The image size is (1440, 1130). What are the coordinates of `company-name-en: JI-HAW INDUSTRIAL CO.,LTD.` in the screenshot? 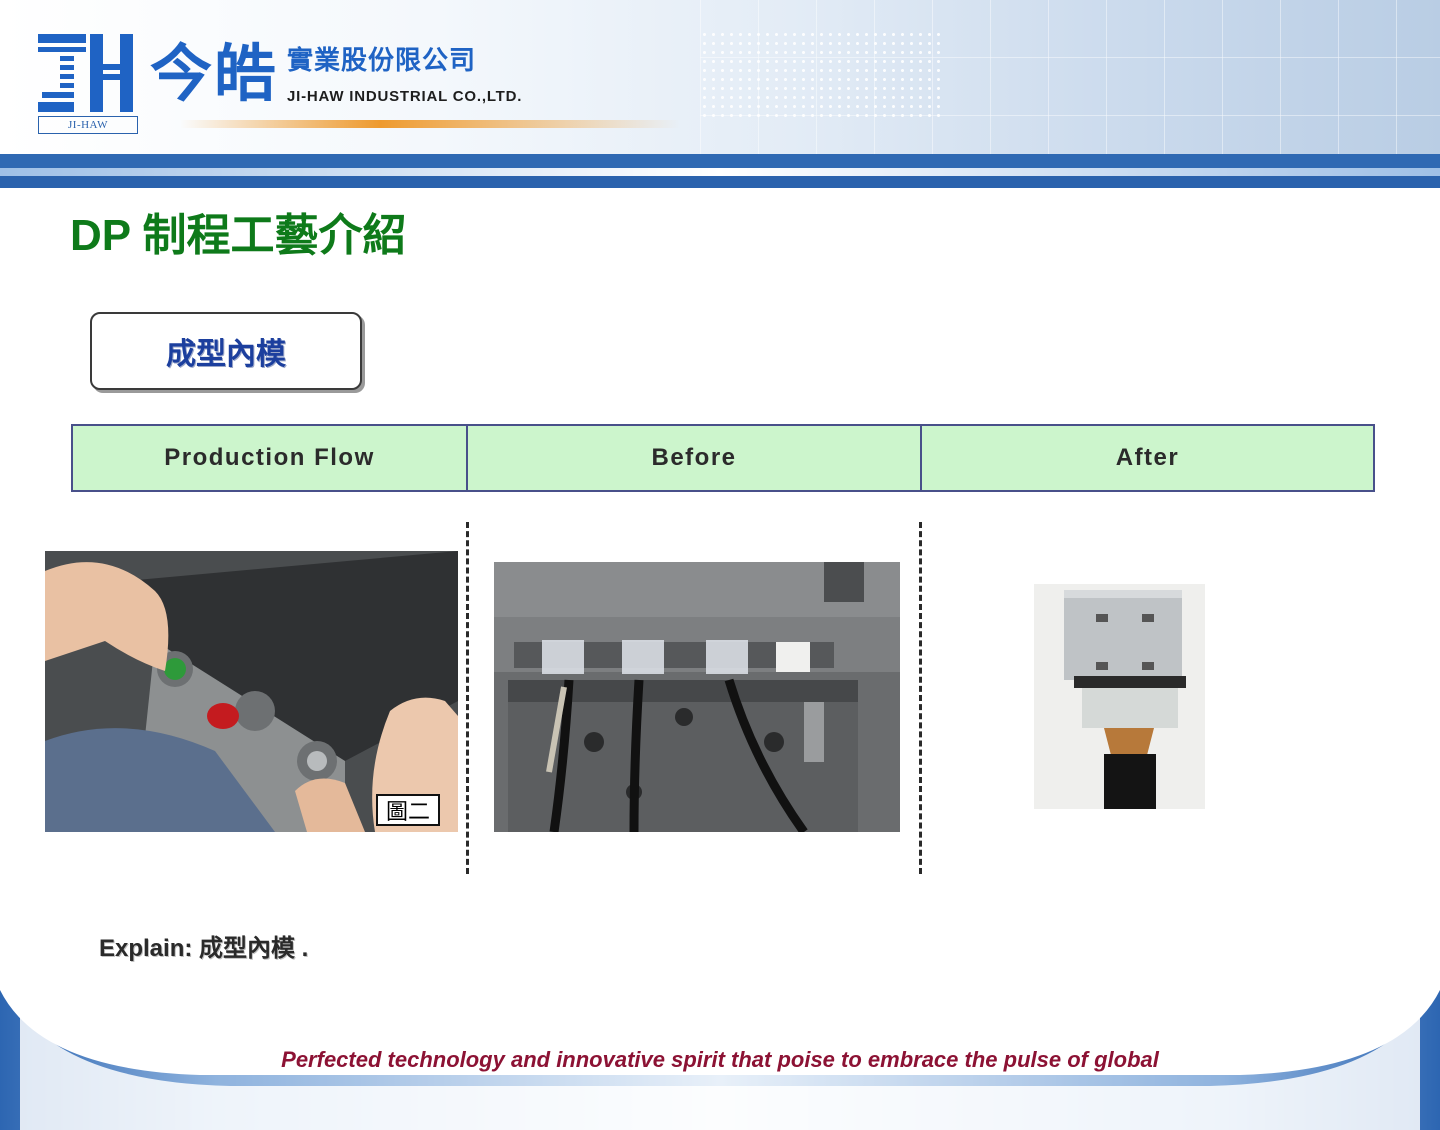 It's located at (405, 96).